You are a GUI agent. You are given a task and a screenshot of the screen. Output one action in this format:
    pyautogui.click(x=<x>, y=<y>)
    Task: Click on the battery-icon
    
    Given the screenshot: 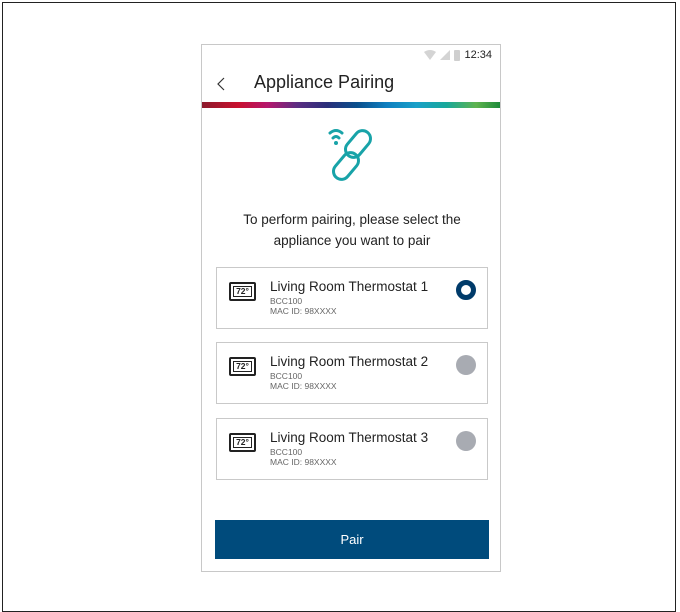 What is the action you would take?
    pyautogui.click(x=457, y=55)
    